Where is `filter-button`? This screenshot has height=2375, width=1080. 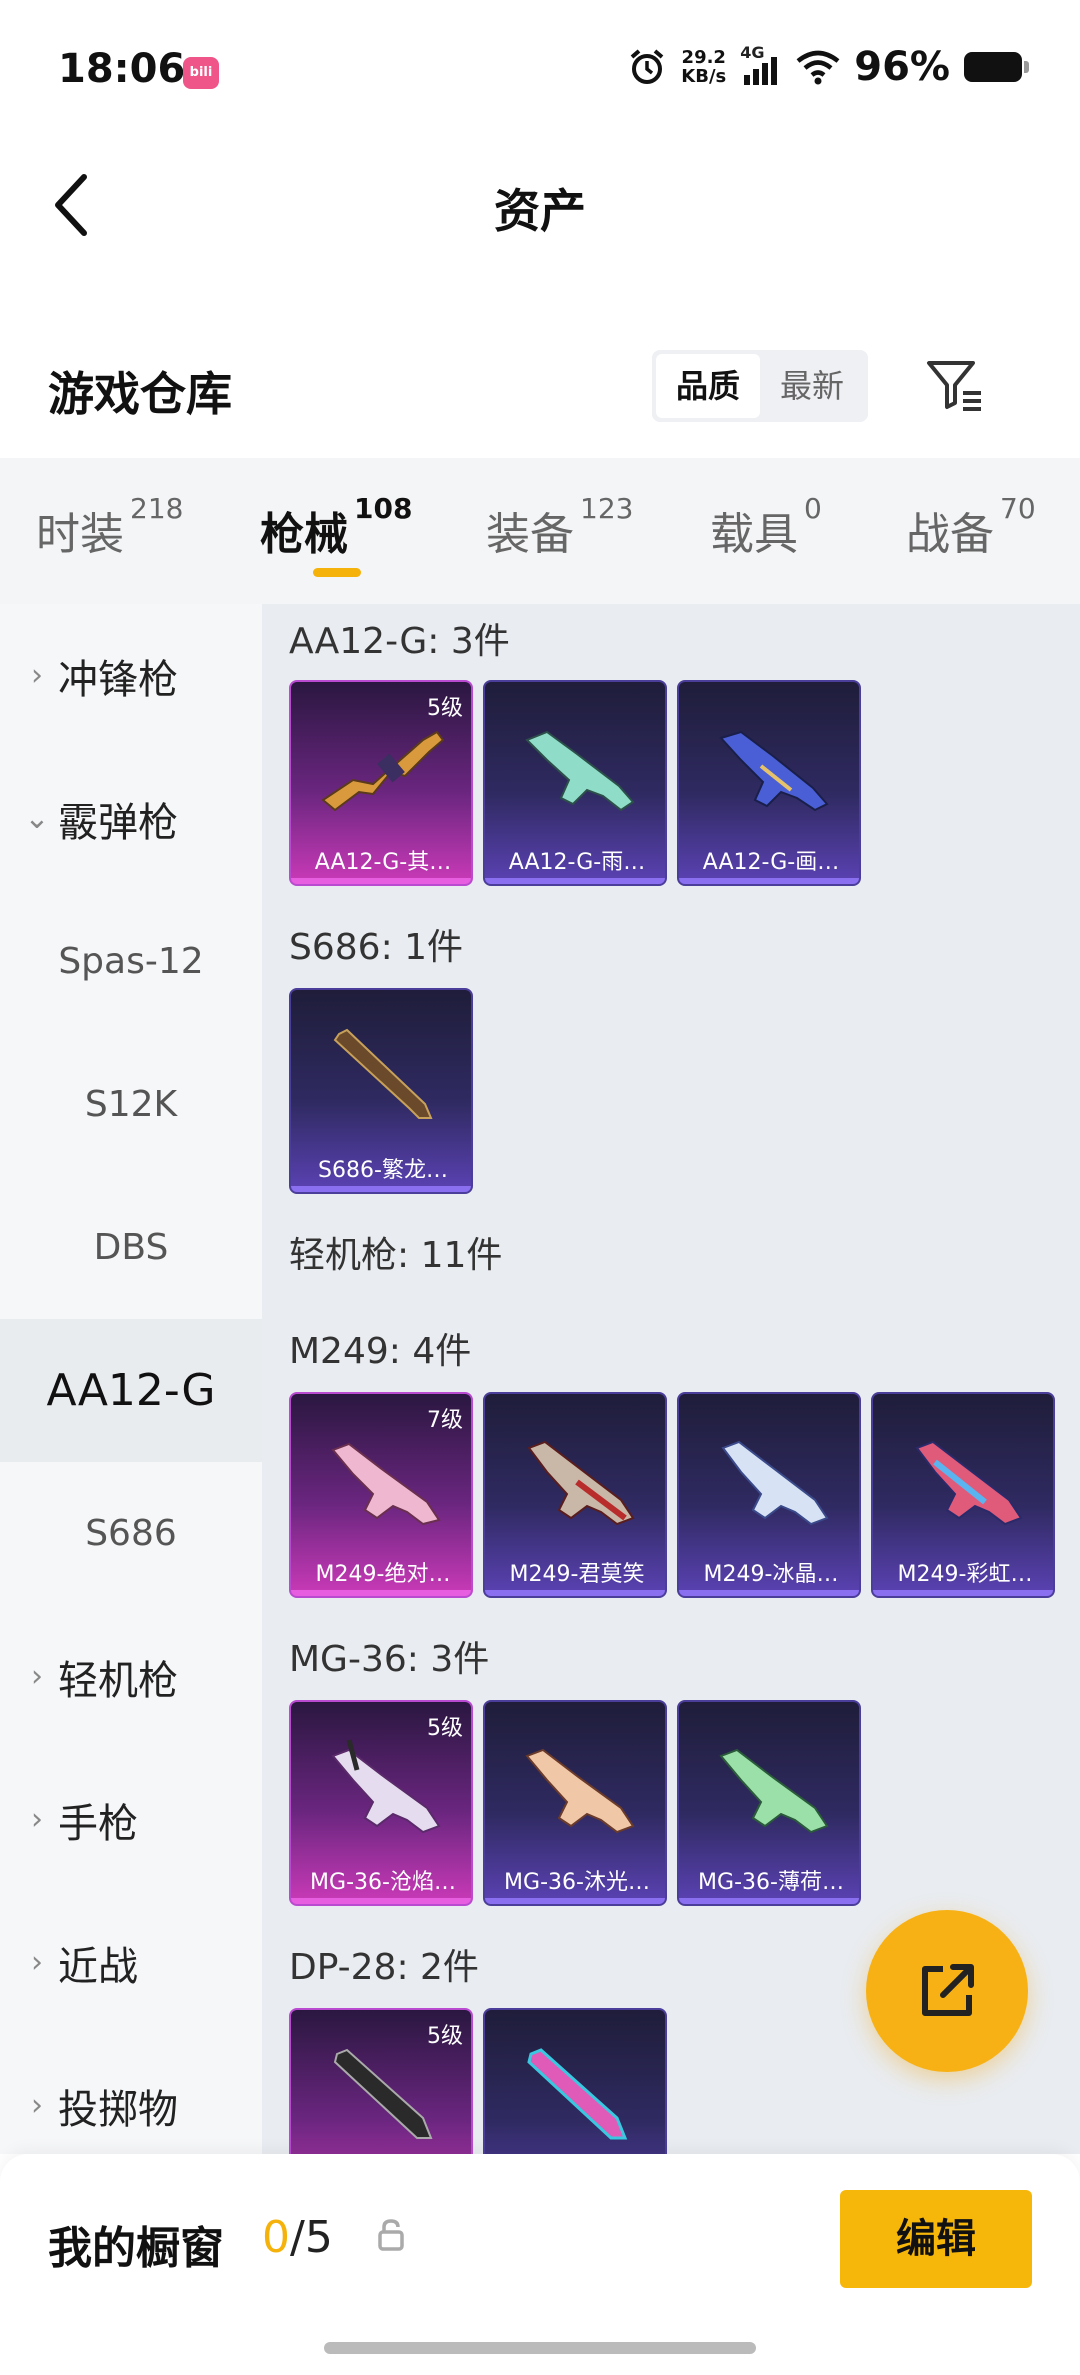
filter-button is located at coordinates (955, 385).